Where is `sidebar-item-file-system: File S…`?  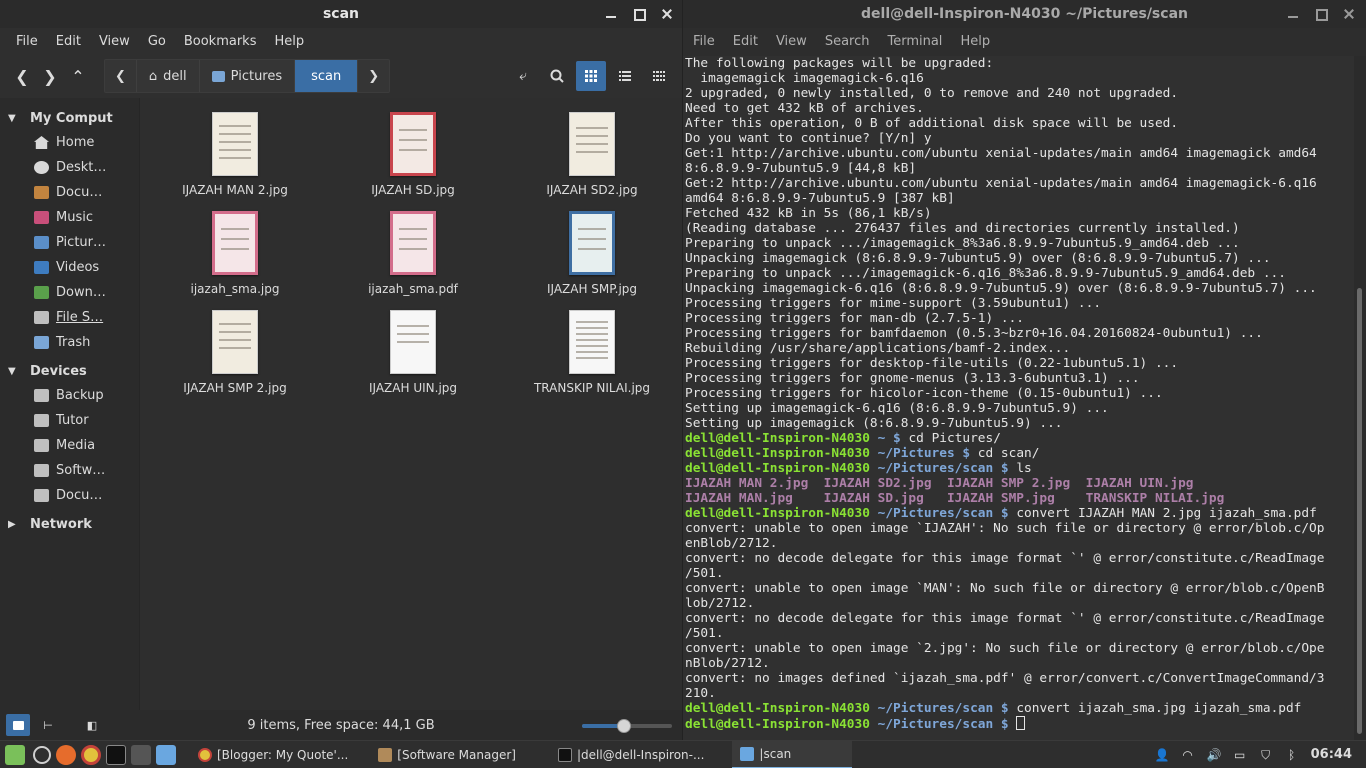 sidebar-item-file-system: File S… is located at coordinates (69, 317).